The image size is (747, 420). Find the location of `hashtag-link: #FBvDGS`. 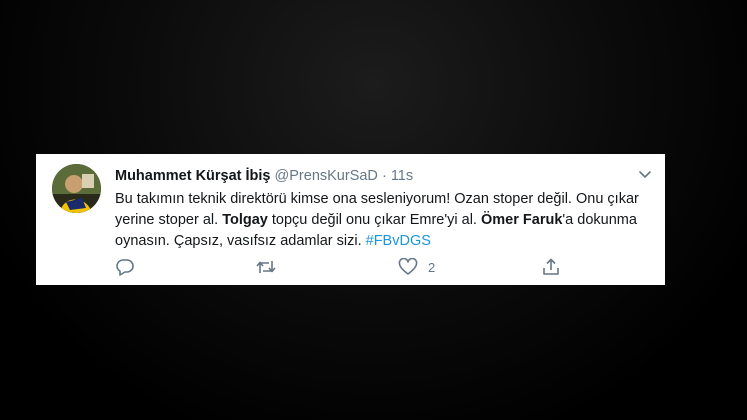

hashtag-link: #FBvDGS is located at coordinates (398, 241).